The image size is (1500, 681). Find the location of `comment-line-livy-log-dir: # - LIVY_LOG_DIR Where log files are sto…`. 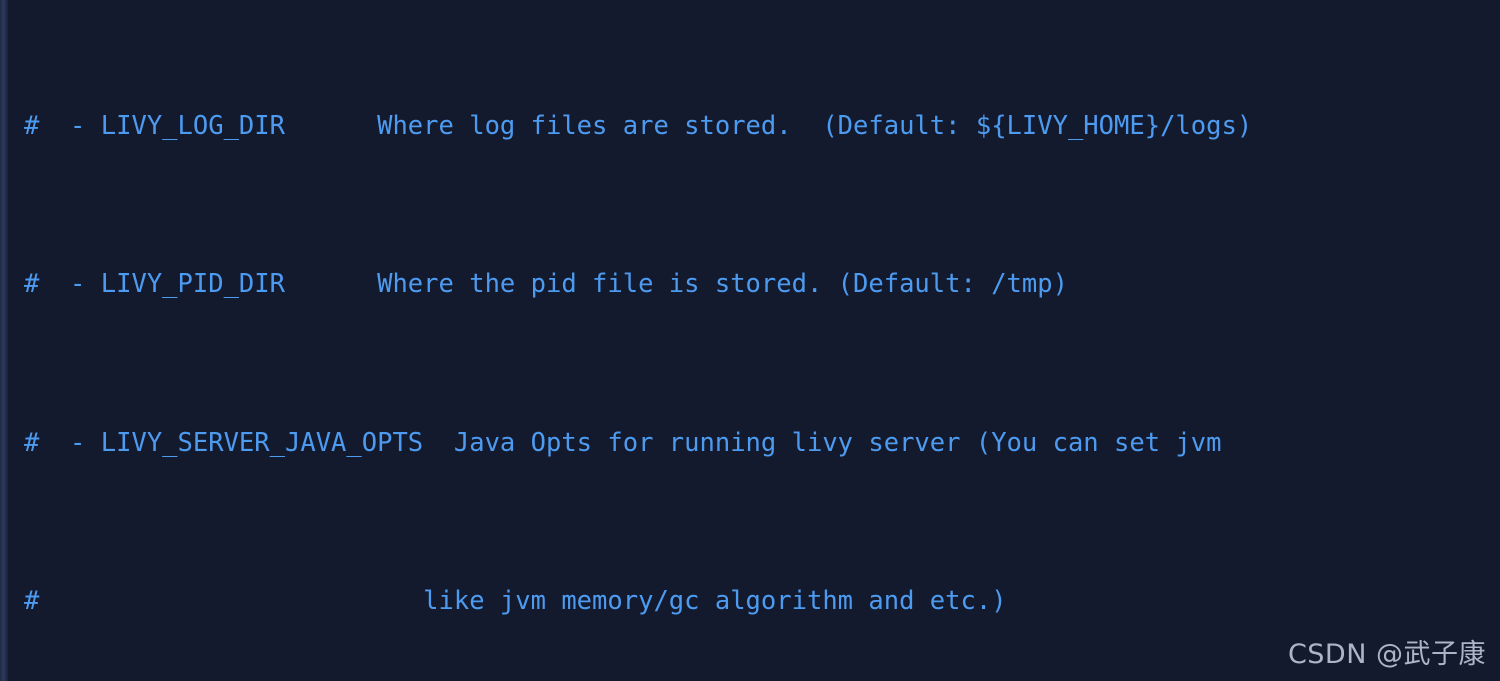

comment-line-livy-log-dir: # - LIVY_LOG_DIR Where log files are sto… is located at coordinates (762, 127).